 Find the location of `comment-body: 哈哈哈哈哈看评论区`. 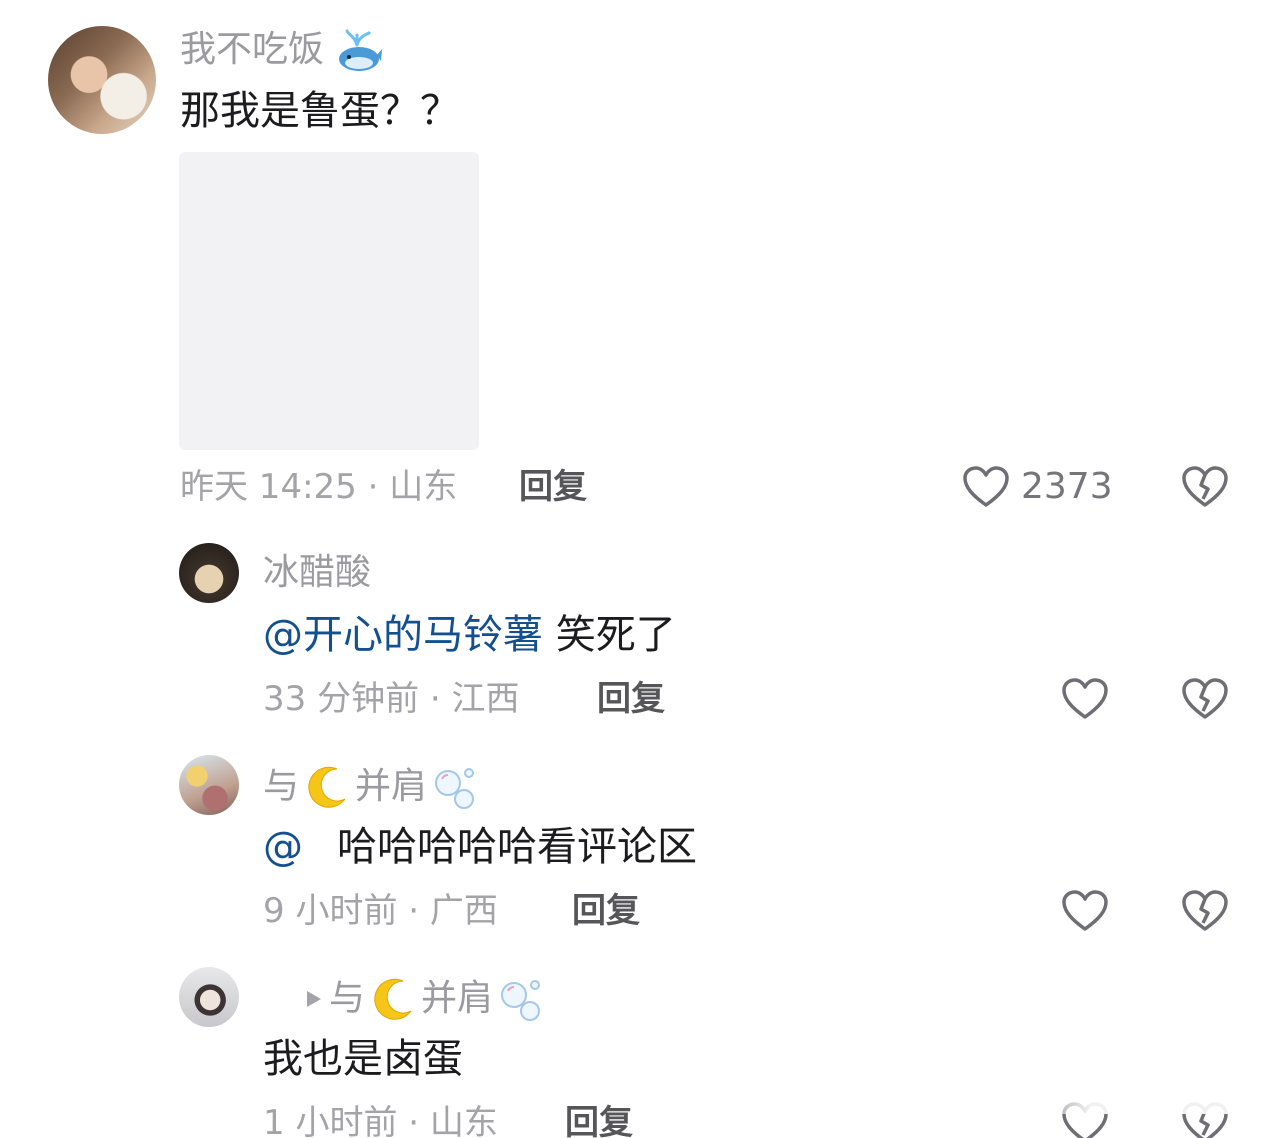

comment-body: 哈哈哈哈哈看评论区 is located at coordinates (517, 847).